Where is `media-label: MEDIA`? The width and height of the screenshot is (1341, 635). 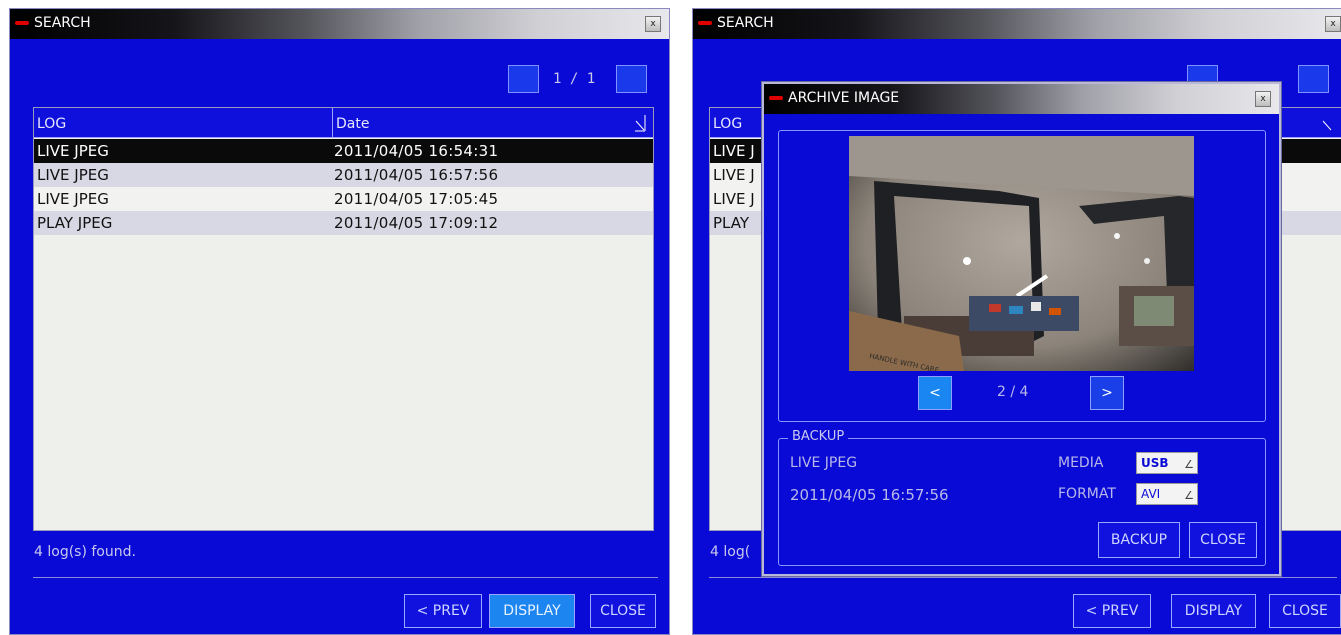 media-label: MEDIA is located at coordinates (1081, 463).